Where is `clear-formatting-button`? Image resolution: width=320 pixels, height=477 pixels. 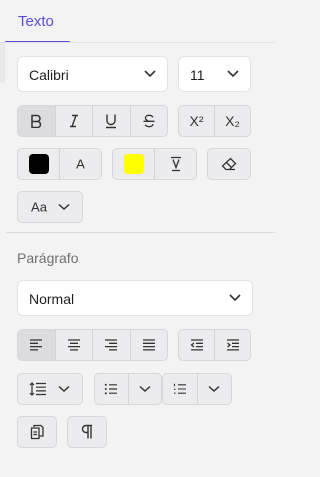 clear-formatting-button is located at coordinates (229, 164).